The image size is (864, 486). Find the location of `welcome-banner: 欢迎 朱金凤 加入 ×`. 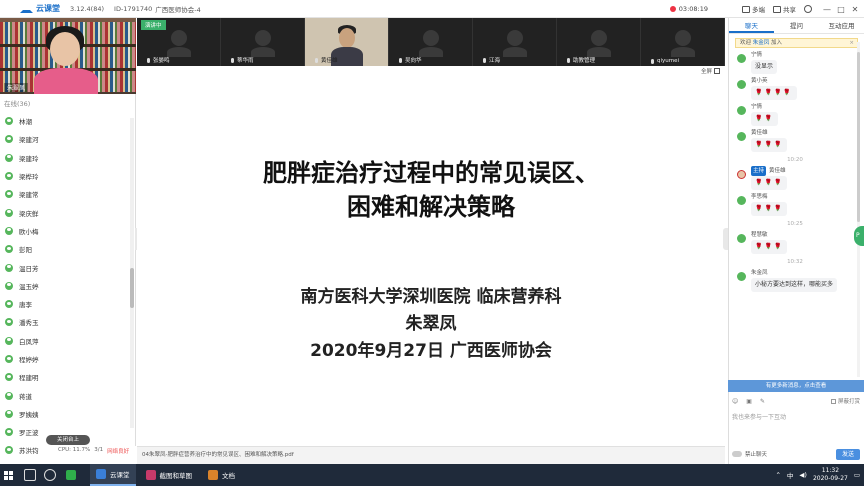

welcome-banner: 欢迎 朱金凤 加入 × is located at coordinates (796, 43).